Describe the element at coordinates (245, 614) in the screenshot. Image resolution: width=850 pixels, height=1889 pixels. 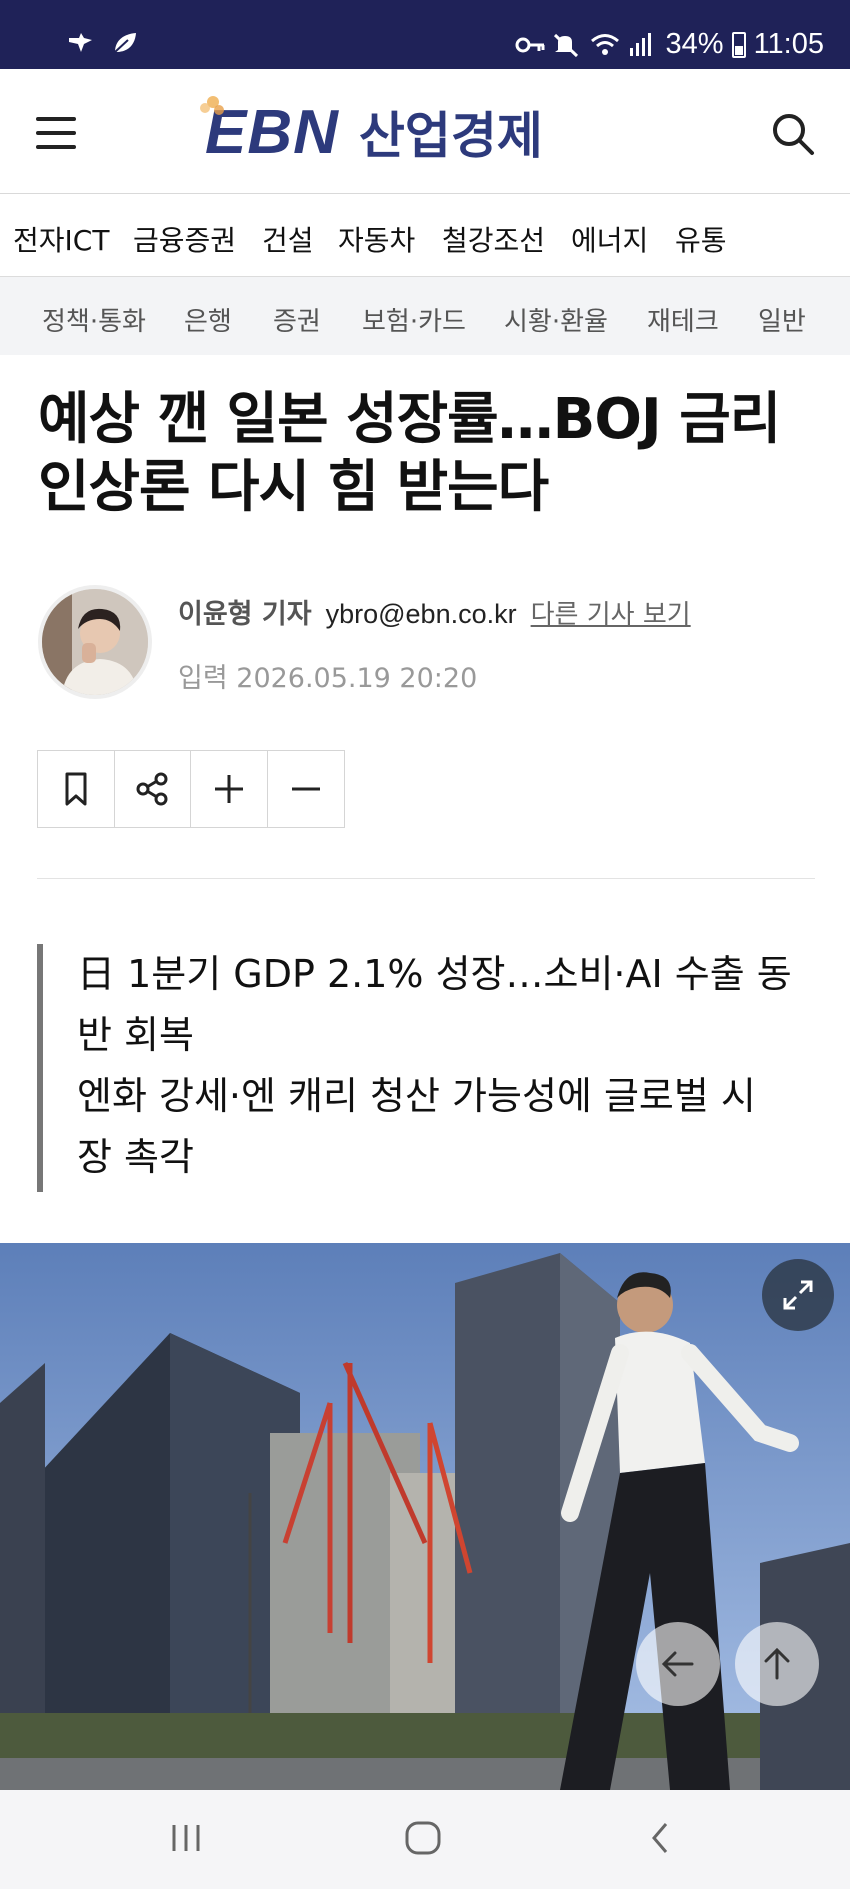
I see `reporter-name: 이윤형 기자` at that location.